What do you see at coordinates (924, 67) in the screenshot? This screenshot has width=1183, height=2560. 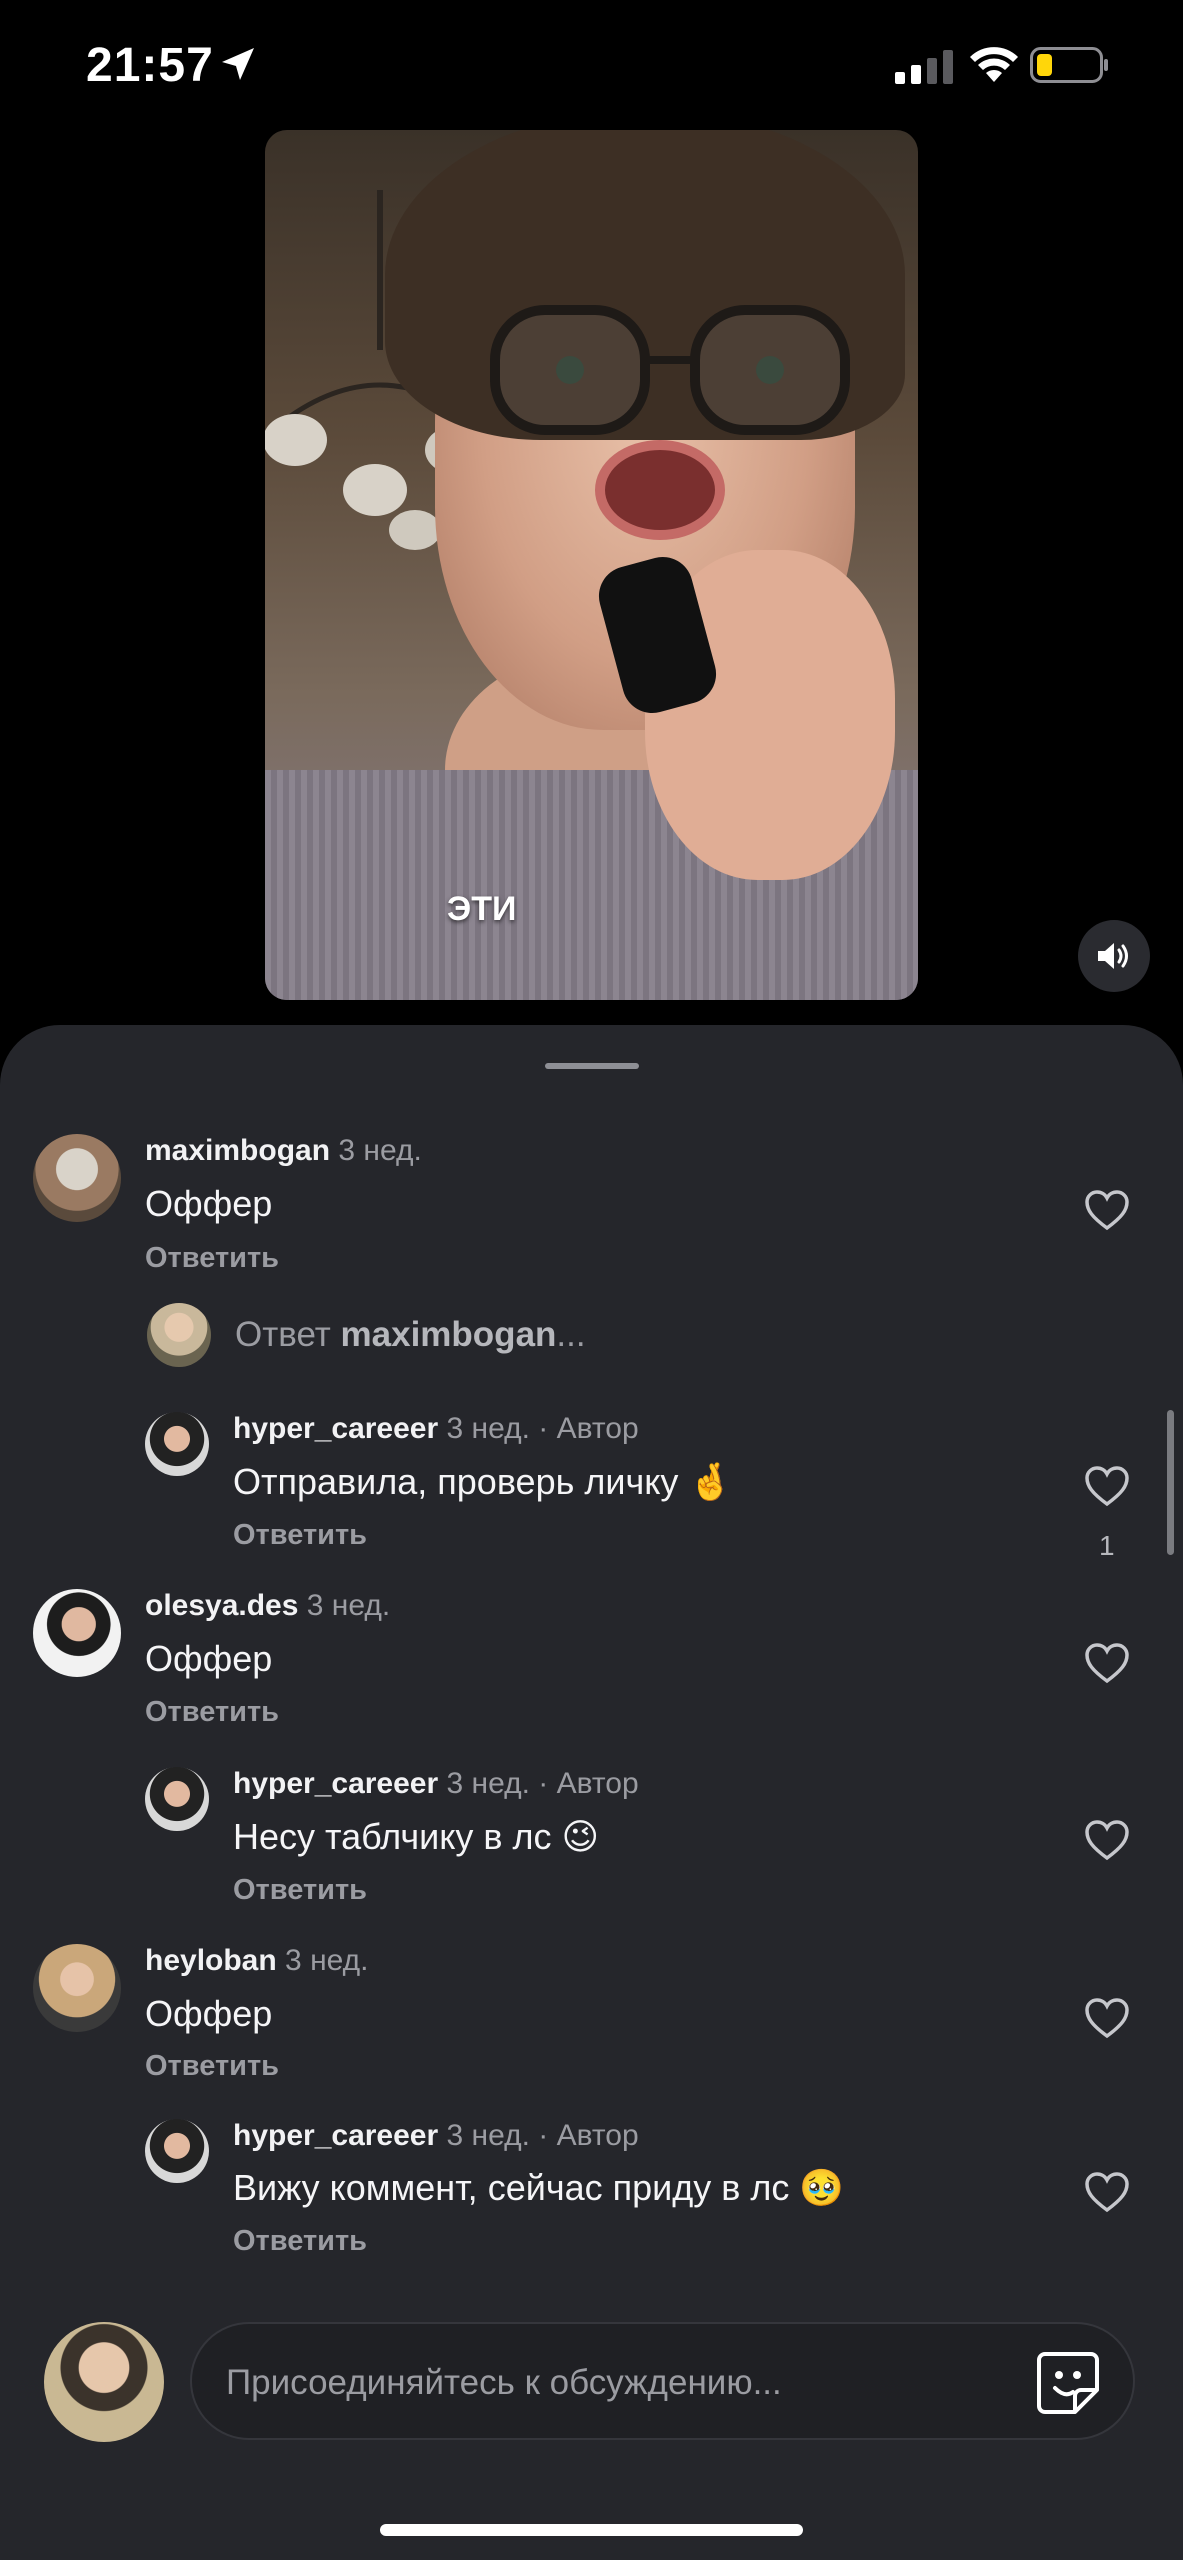 I see `cellular-signal-icon` at bounding box center [924, 67].